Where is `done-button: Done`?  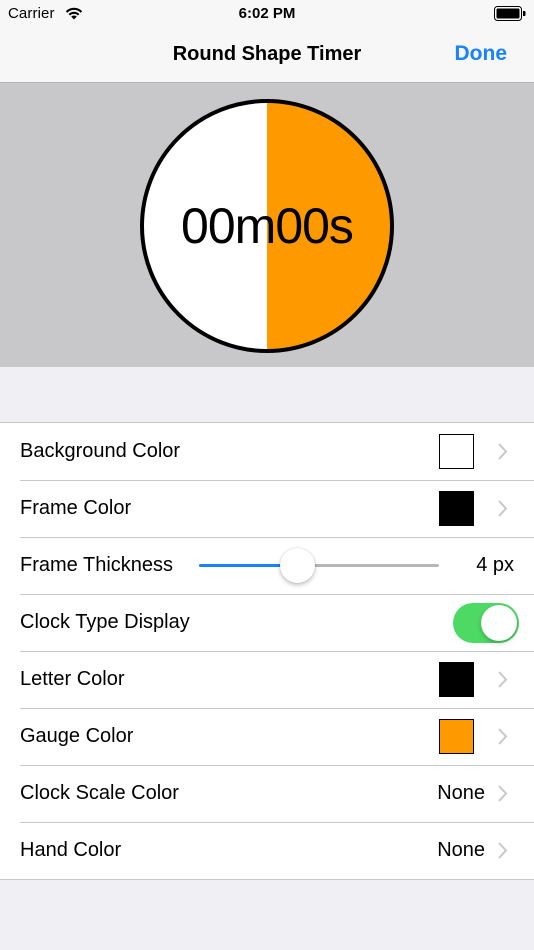 done-button: Done is located at coordinates (481, 54).